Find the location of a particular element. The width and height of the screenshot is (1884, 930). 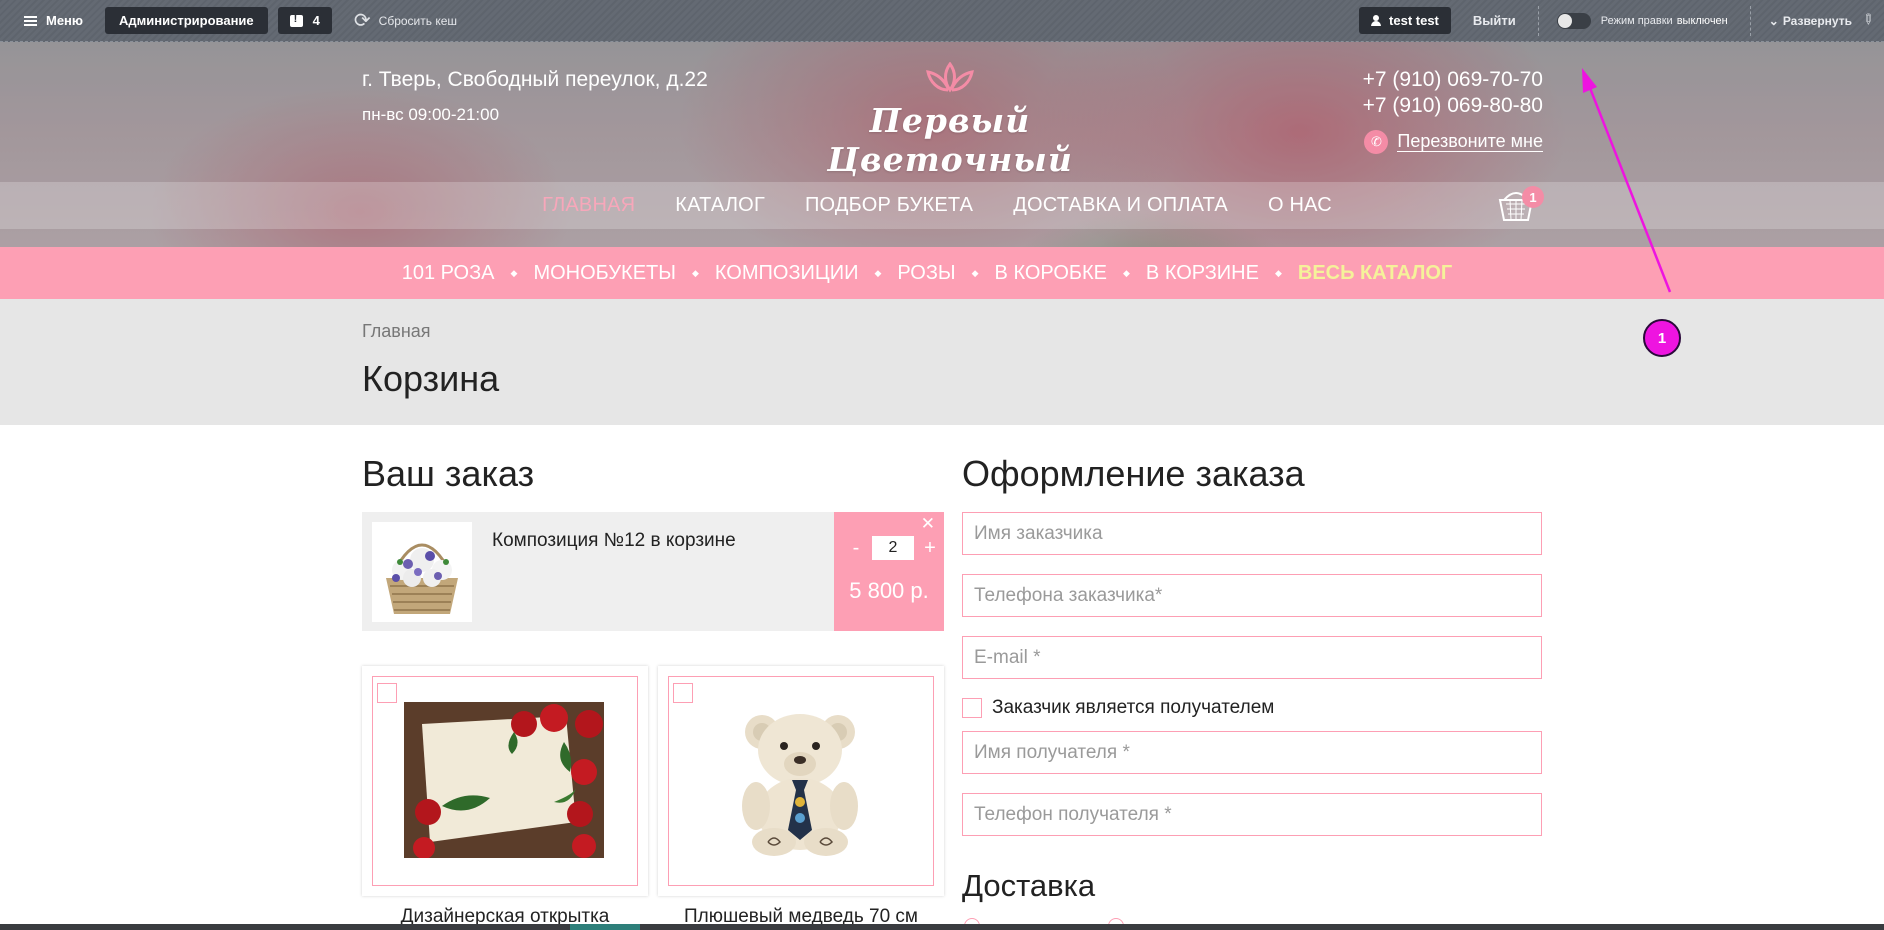

expand-button: ⌄ Развернуть is located at coordinates (1810, 21).